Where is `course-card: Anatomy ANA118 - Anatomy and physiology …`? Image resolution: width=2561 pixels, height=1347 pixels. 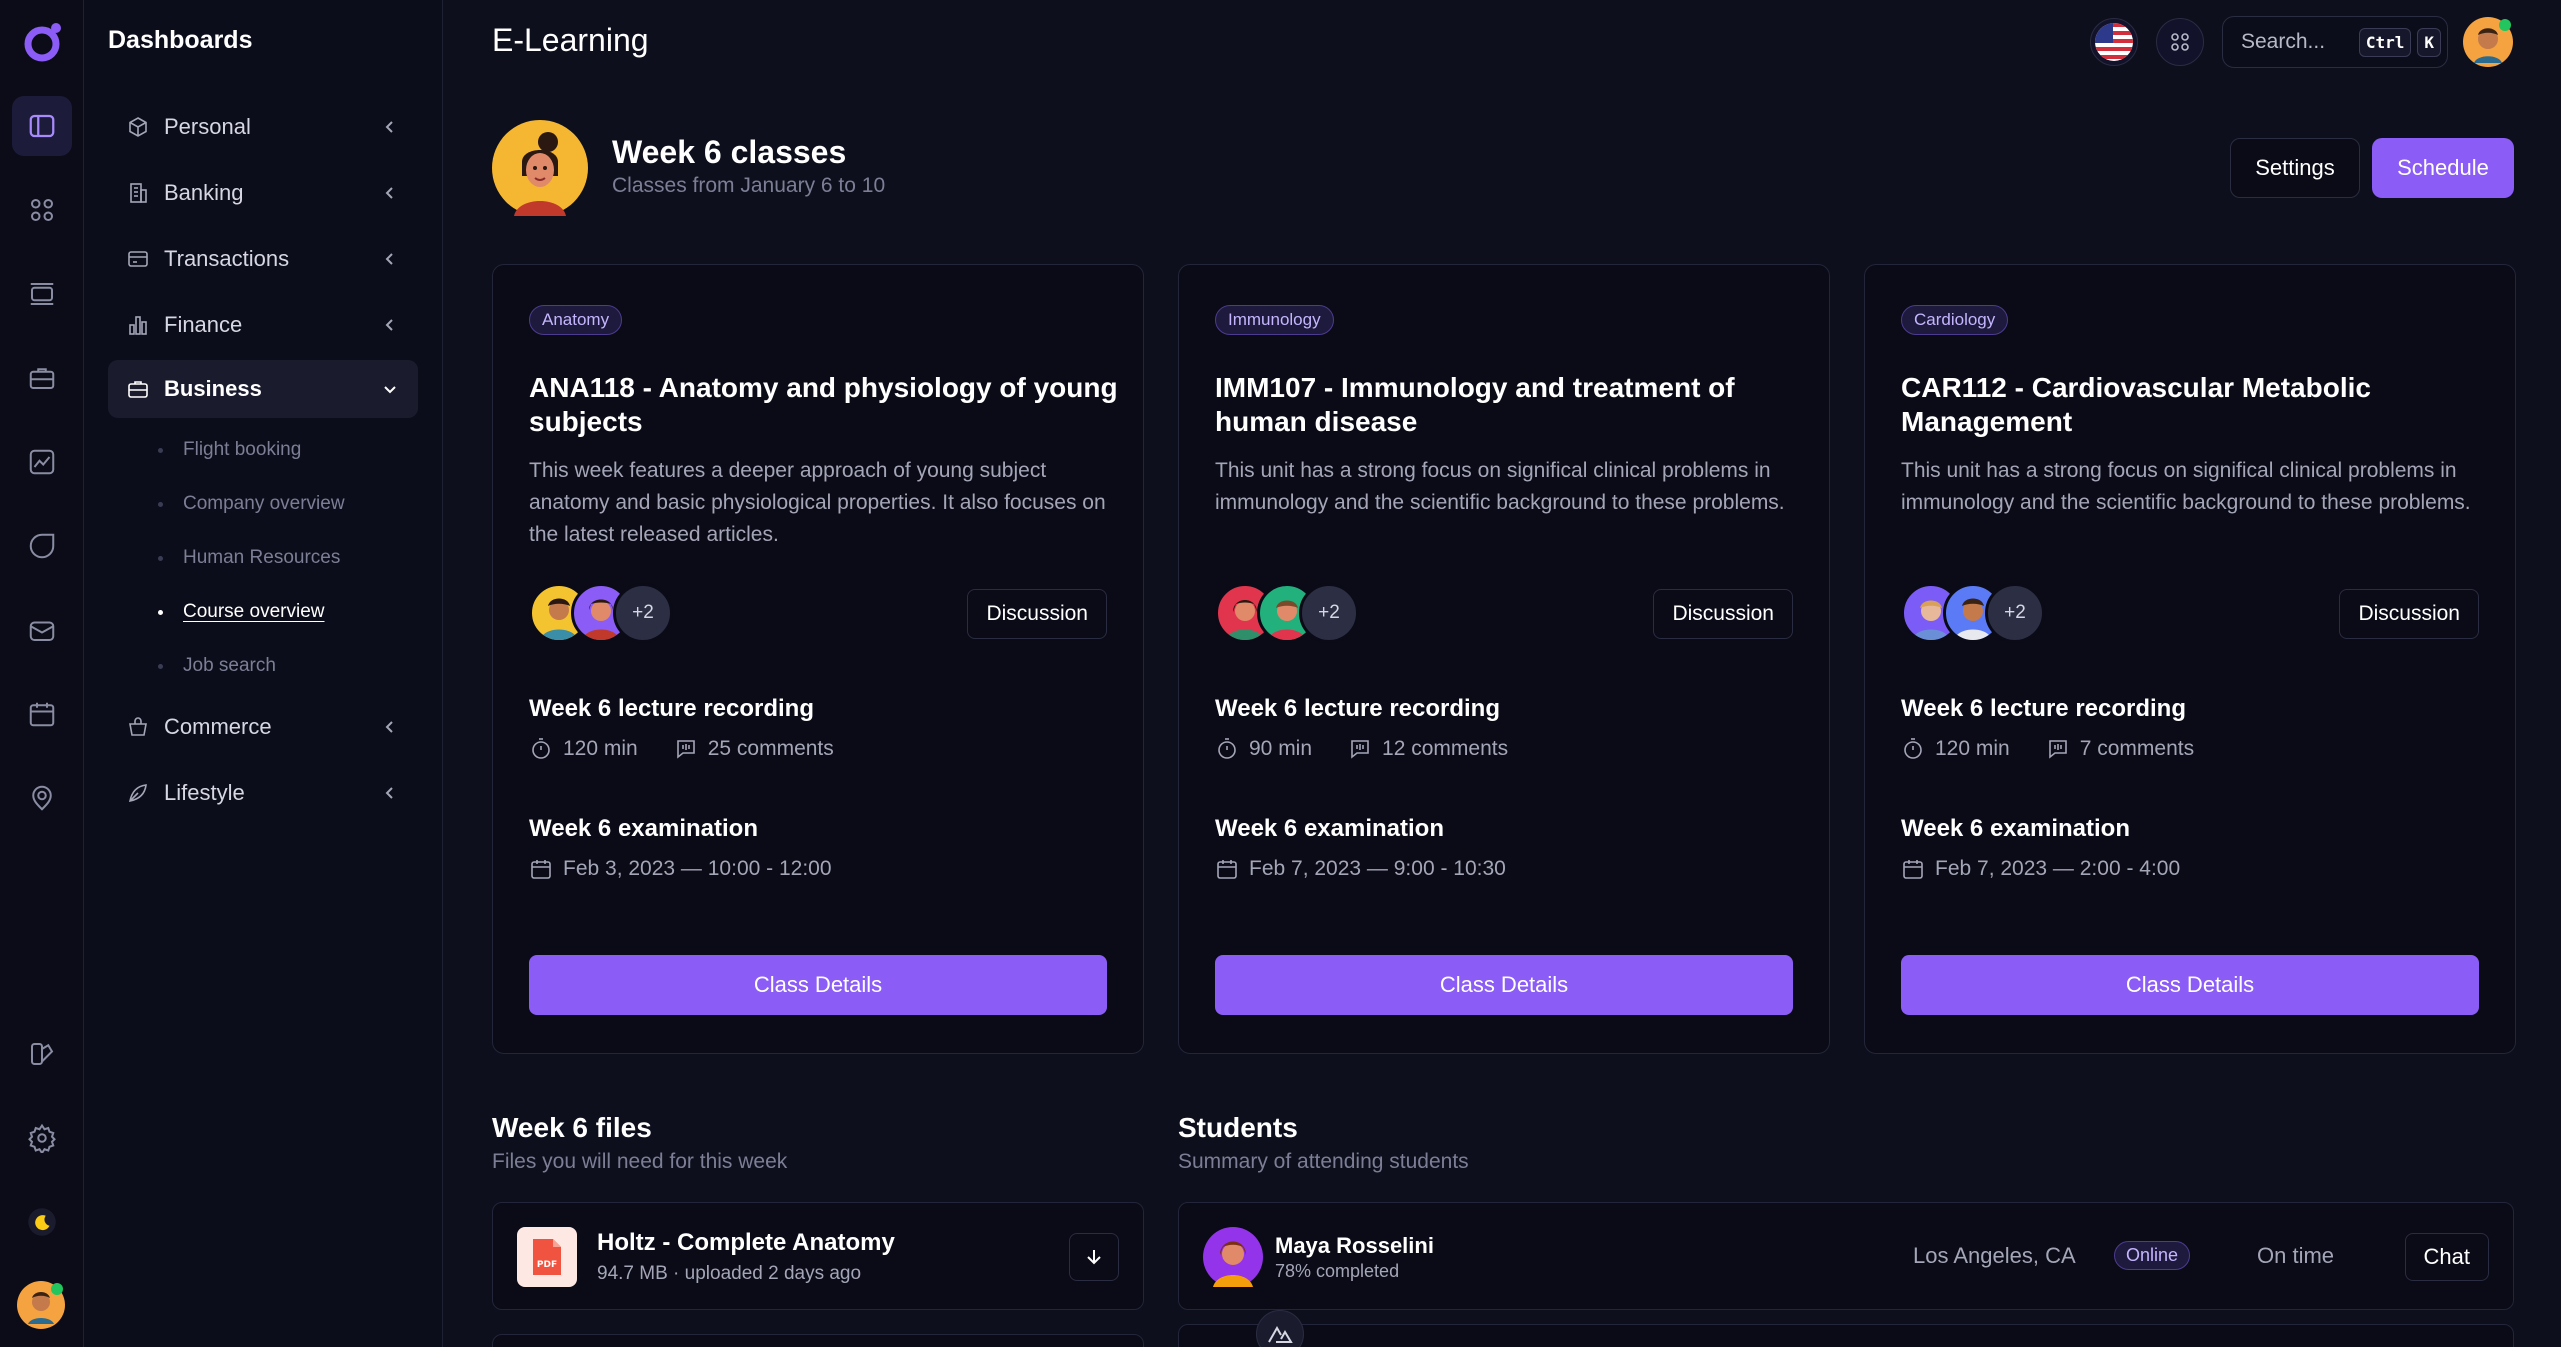
course-card: Anatomy ANA118 - Anatomy and physiology … is located at coordinates (818, 659).